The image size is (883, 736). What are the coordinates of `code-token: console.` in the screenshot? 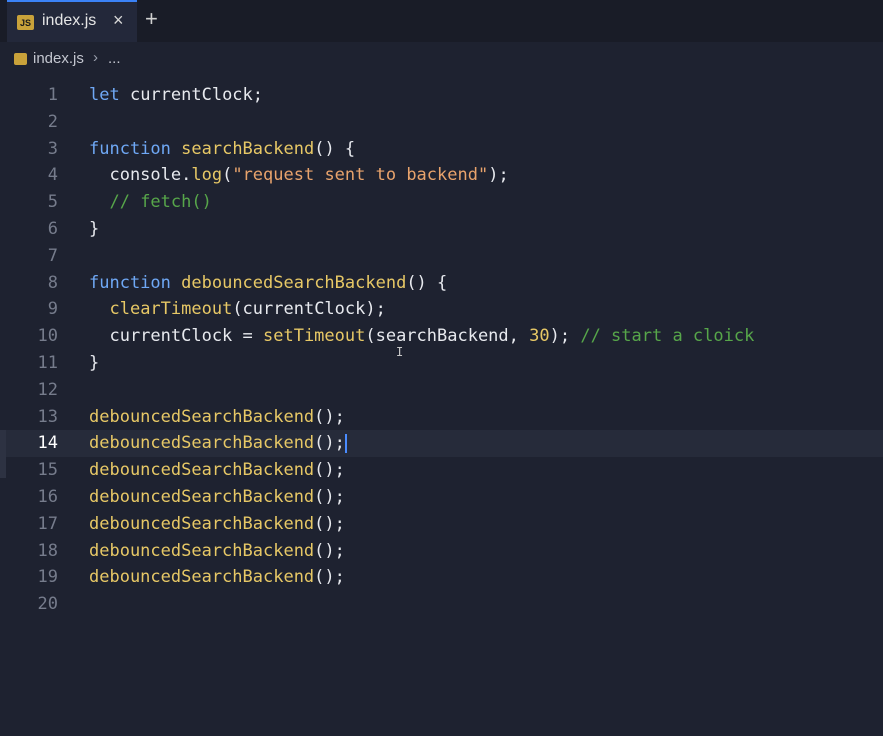 It's located at (140, 175).